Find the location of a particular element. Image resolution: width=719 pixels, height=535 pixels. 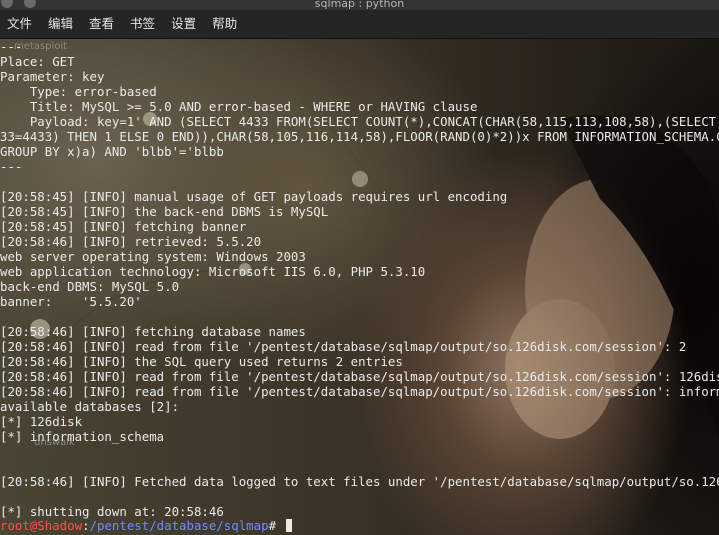

terminal-line: back-end DBMS: MySQL 5.0 is located at coordinates (90, 286).